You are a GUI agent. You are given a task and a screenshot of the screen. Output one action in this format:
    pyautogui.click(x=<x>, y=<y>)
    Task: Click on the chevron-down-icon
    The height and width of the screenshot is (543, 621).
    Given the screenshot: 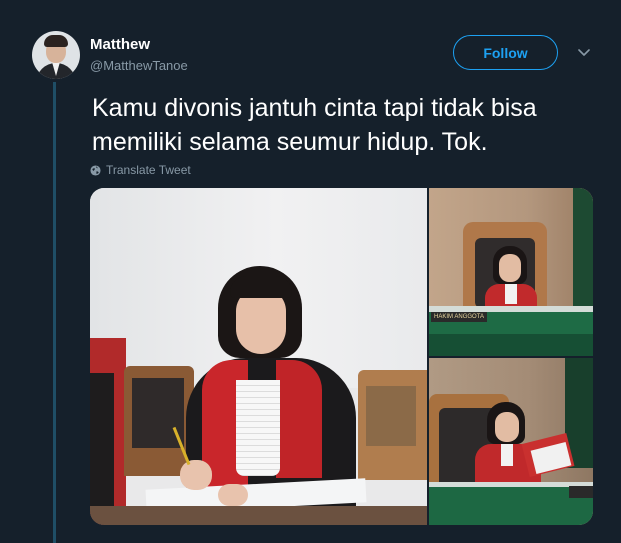 What is the action you would take?
    pyautogui.click(x=584, y=52)
    